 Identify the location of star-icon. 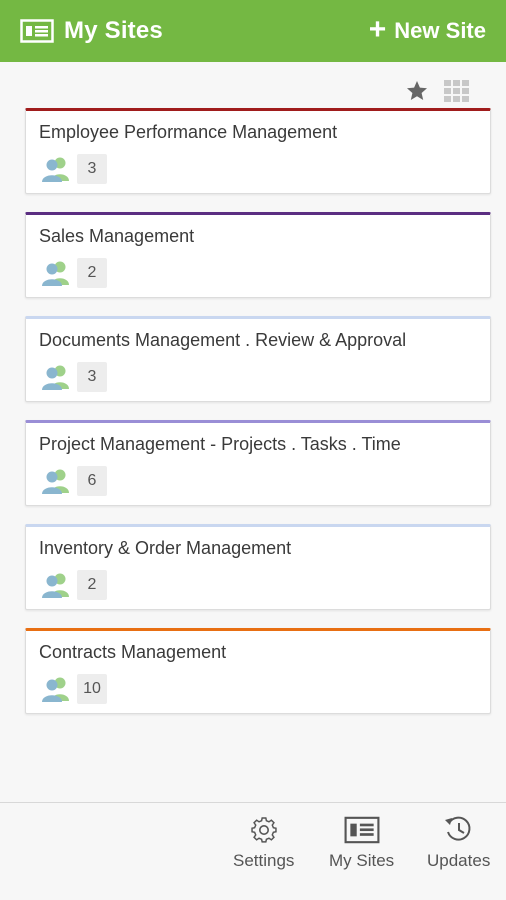
(417, 90).